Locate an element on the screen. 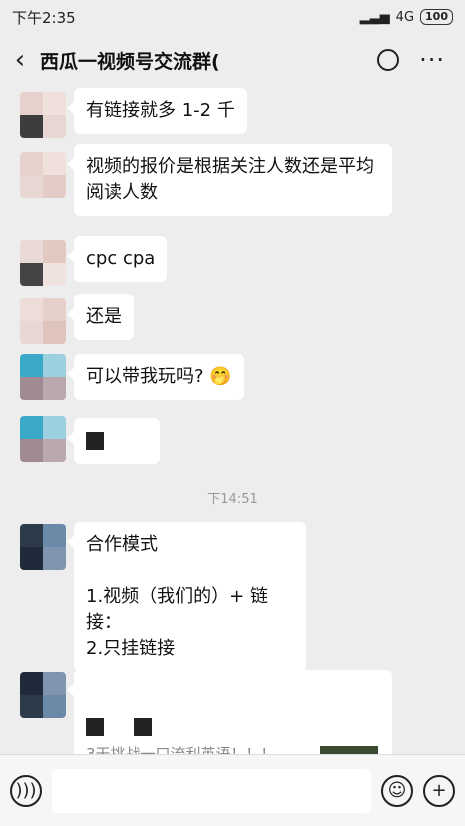  mini-program-icon is located at coordinates (388, 60).